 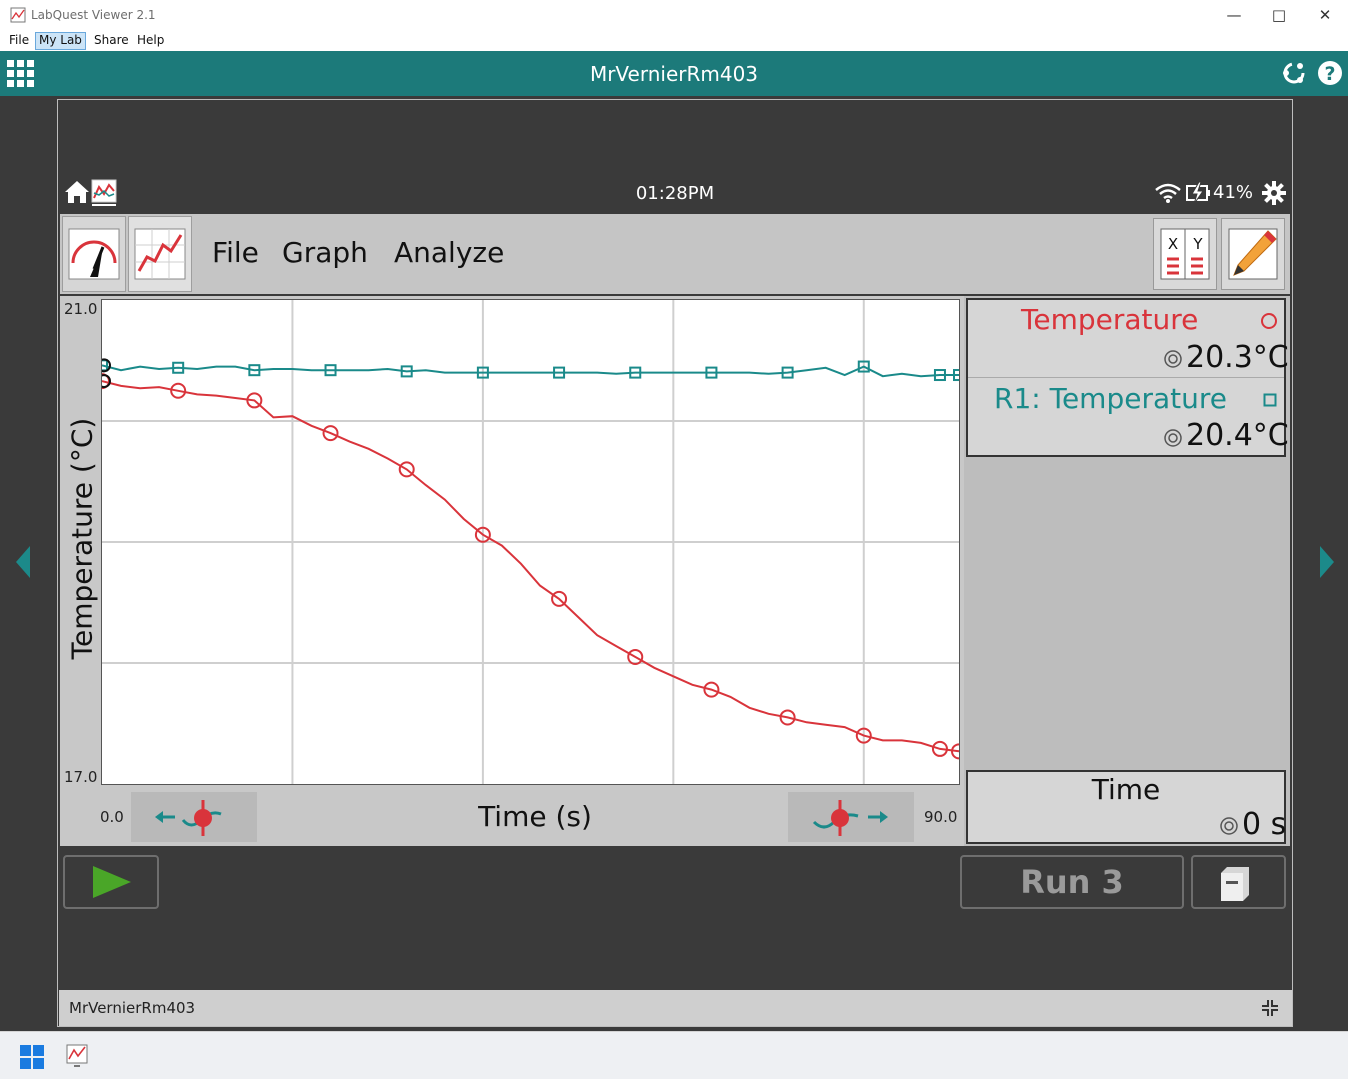 What do you see at coordinates (1126, 789) in the screenshot?
I see `time-meter-label: Time` at bounding box center [1126, 789].